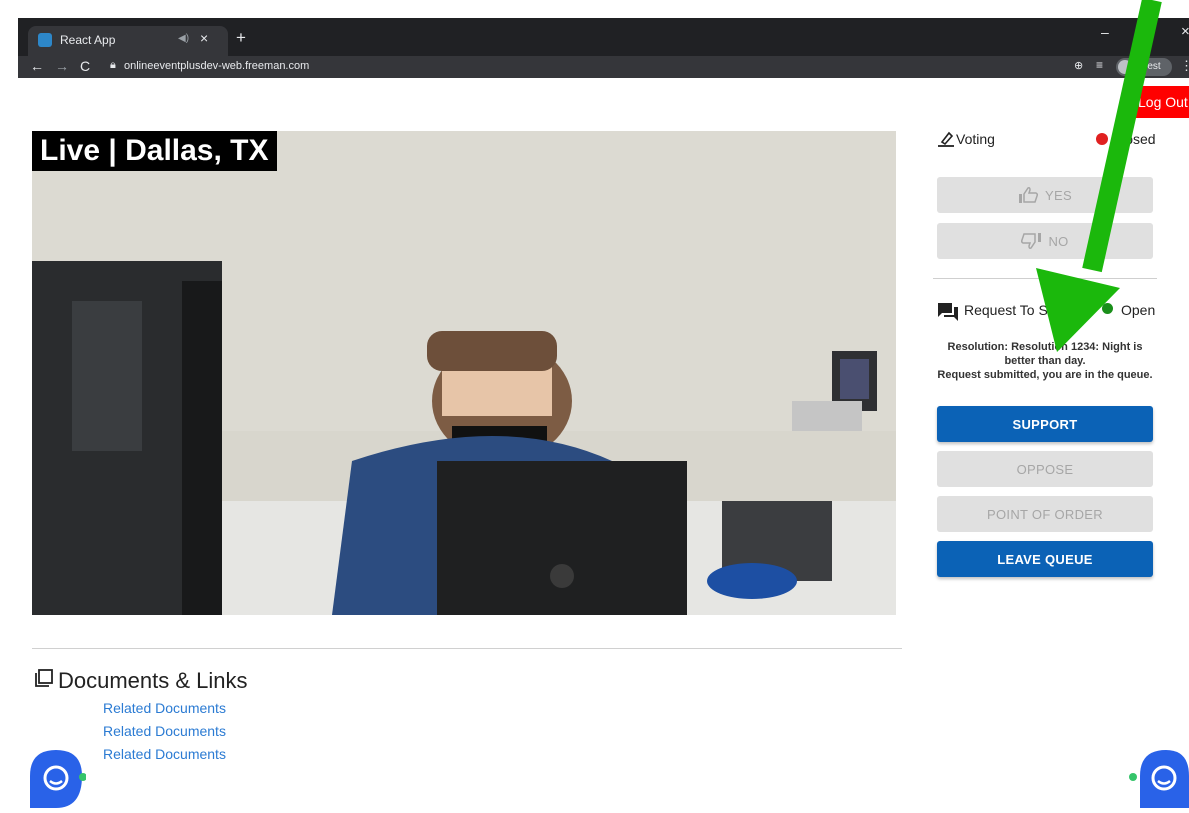 The height and width of the screenshot is (813, 1189). What do you see at coordinates (216, 66) in the screenshot?
I see `url-field: onlineeventplusdev-web.freeman.com` at bounding box center [216, 66].